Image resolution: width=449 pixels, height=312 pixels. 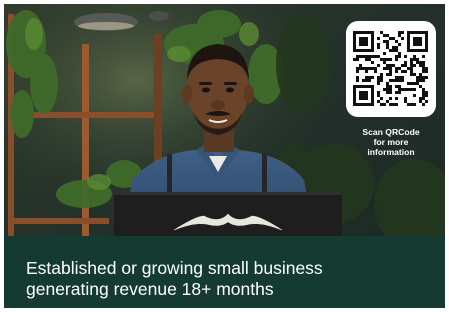 I want to click on caption-line-1: Established or growing small business, so click(x=174, y=268).